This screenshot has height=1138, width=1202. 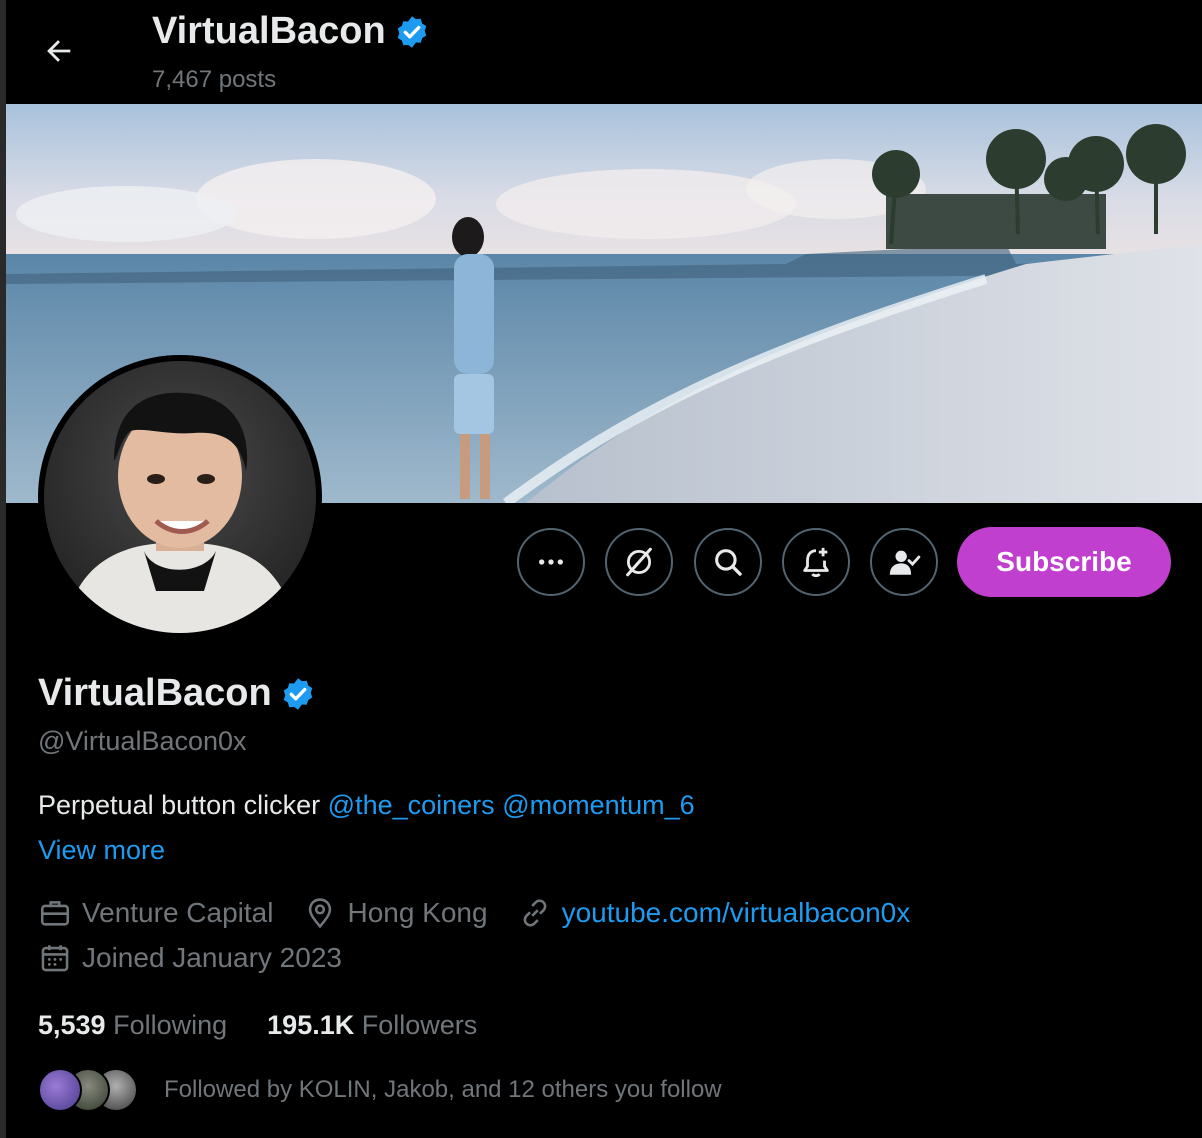 I want to click on calendar-icon, so click(x=55, y=958).